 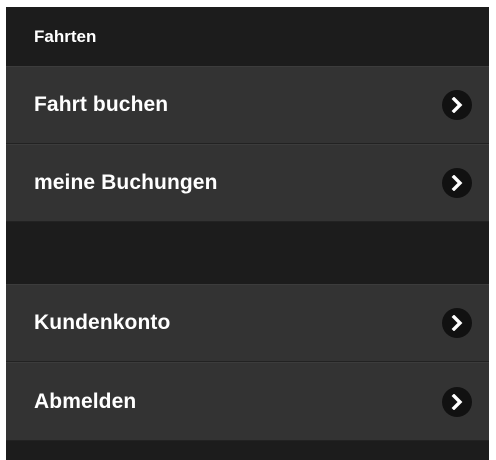 What do you see at coordinates (102, 322) in the screenshot?
I see `menu-item-label: Kundenkonto` at bounding box center [102, 322].